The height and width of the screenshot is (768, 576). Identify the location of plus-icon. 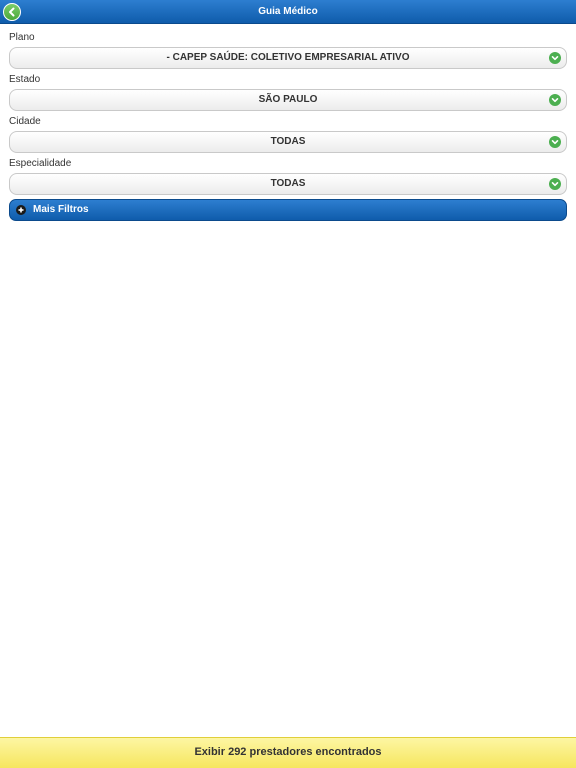
(21, 210).